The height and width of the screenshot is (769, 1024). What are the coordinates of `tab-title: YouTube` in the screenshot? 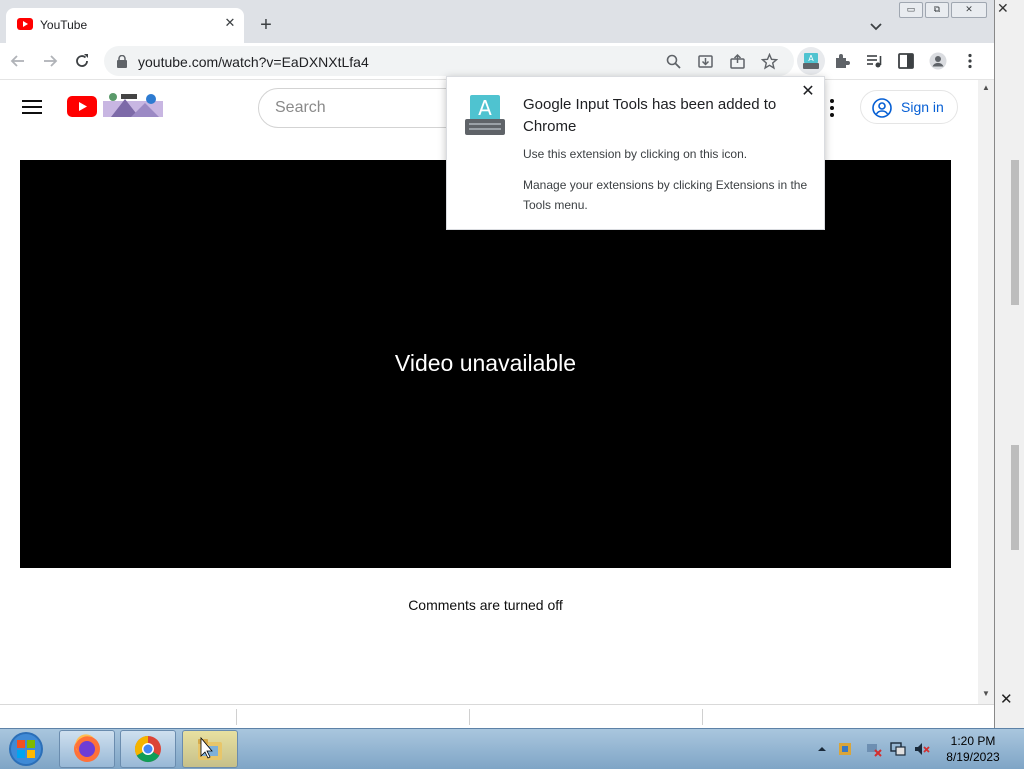 It's located at (64, 25).